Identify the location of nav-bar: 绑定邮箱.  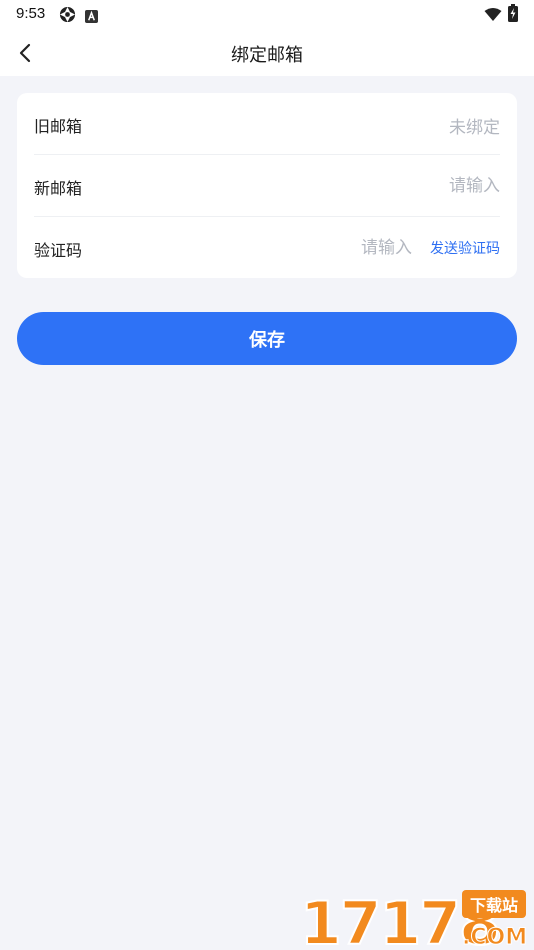
(267, 53).